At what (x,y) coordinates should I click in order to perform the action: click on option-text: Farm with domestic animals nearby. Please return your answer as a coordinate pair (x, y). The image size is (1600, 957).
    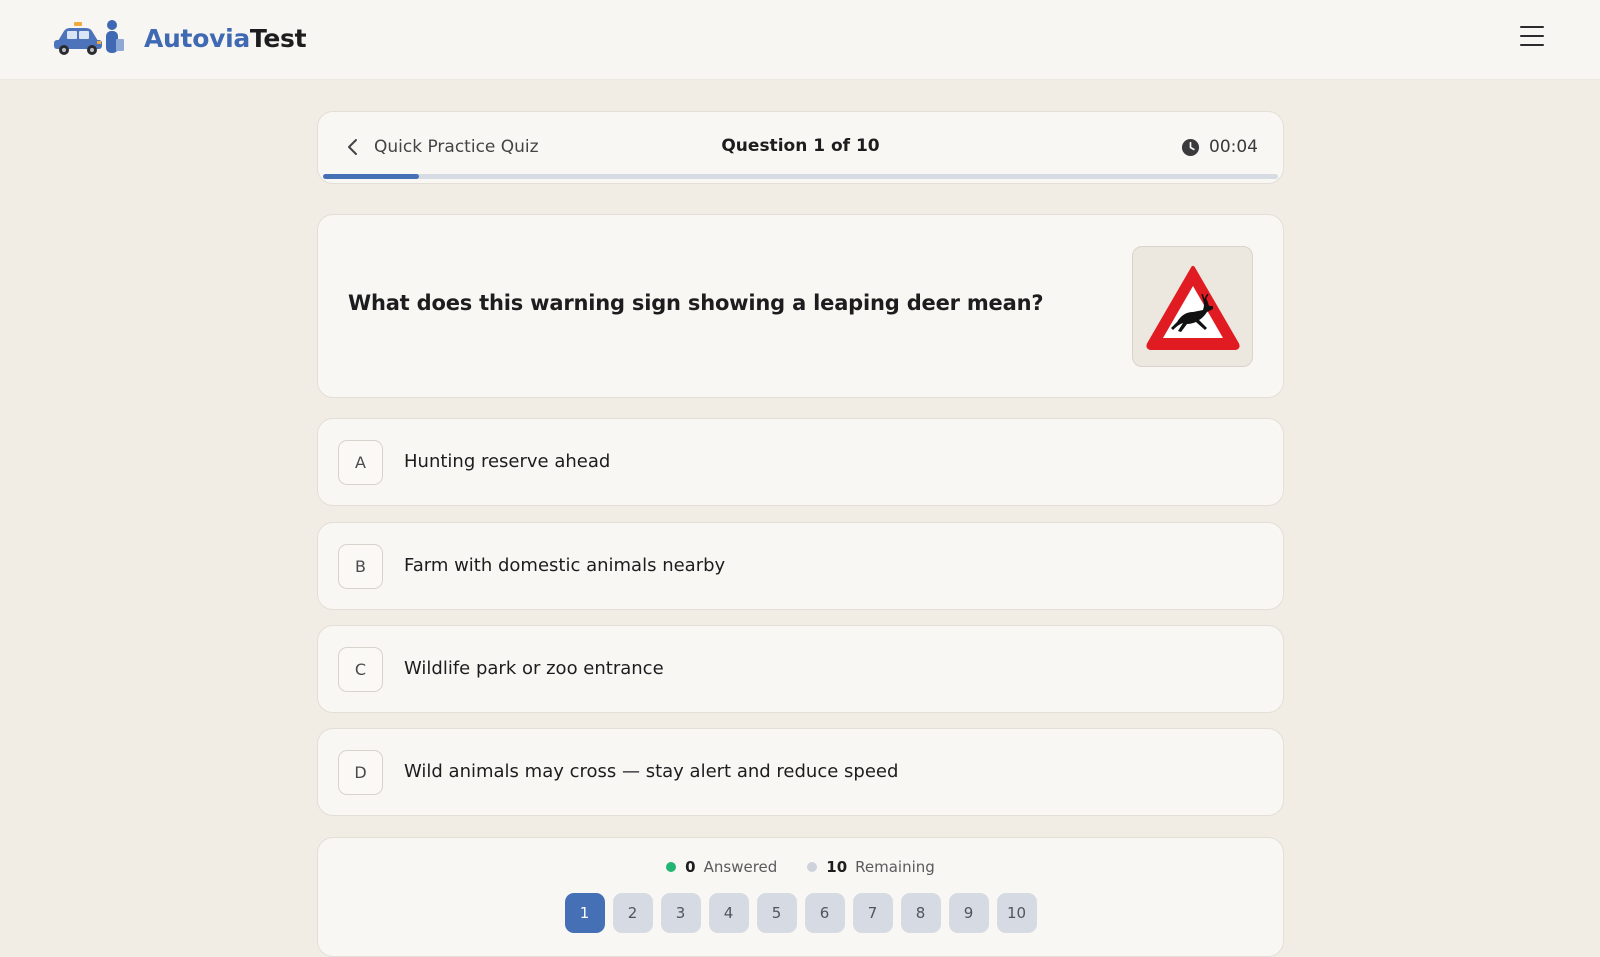
    Looking at the image, I should click on (565, 565).